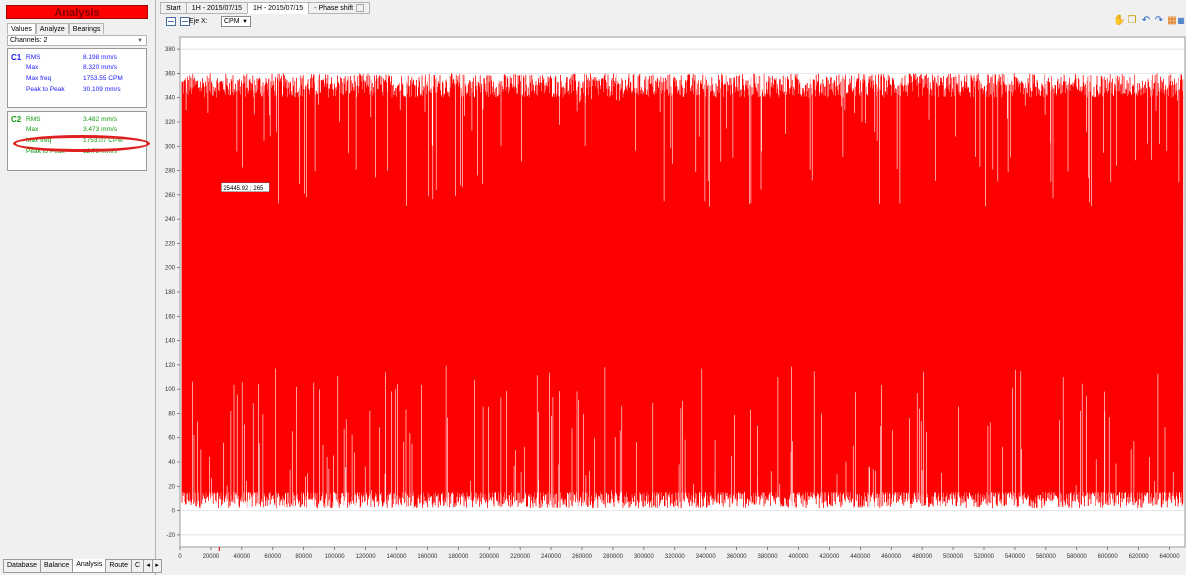  What do you see at coordinates (170, 196) in the screenshot?
I see `y-tick-label: 260` at bounding box center [170, 196].